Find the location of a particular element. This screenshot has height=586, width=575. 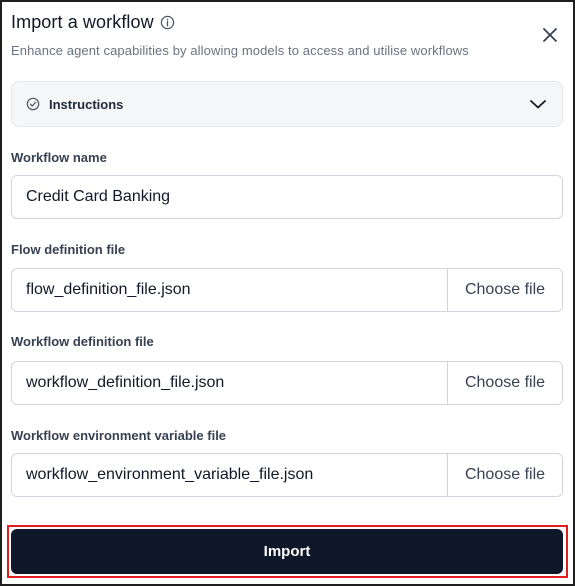

workflow-definition-choose-file-button: Choose file is located at coordinates (504, 383).